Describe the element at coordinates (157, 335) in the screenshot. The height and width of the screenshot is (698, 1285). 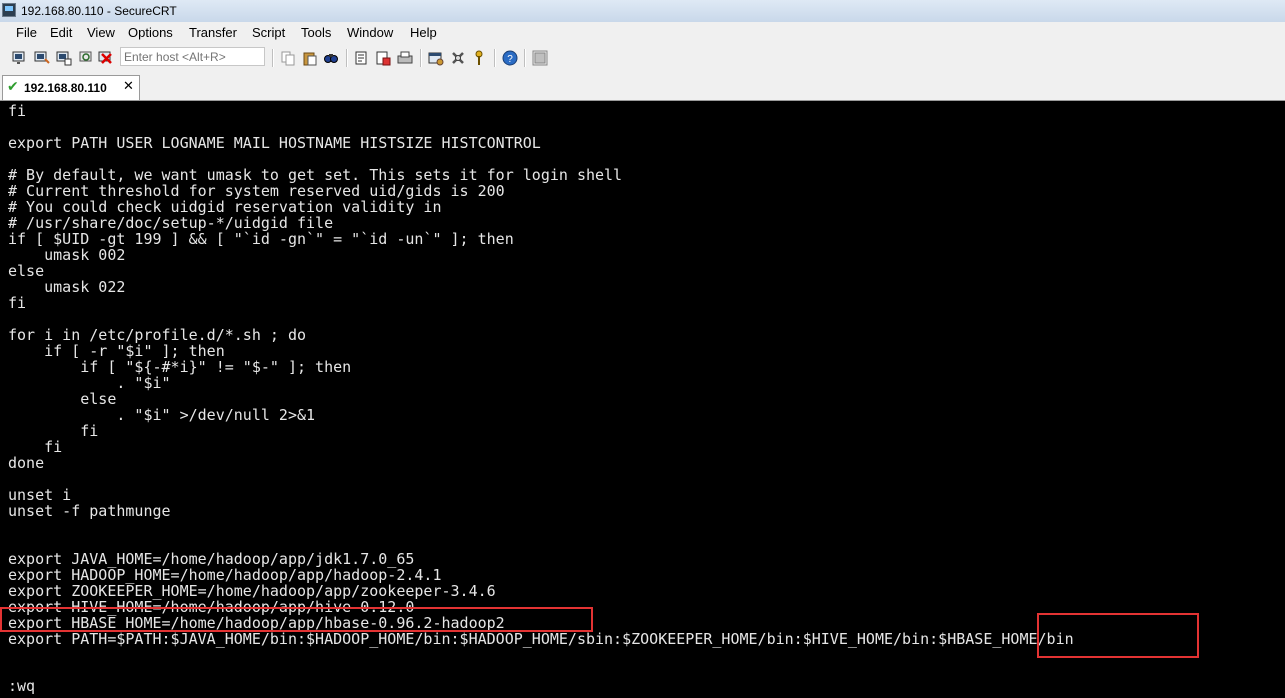
I see `terminal-line: for i in /etc/profile.d/*.sh ; do` at that location.